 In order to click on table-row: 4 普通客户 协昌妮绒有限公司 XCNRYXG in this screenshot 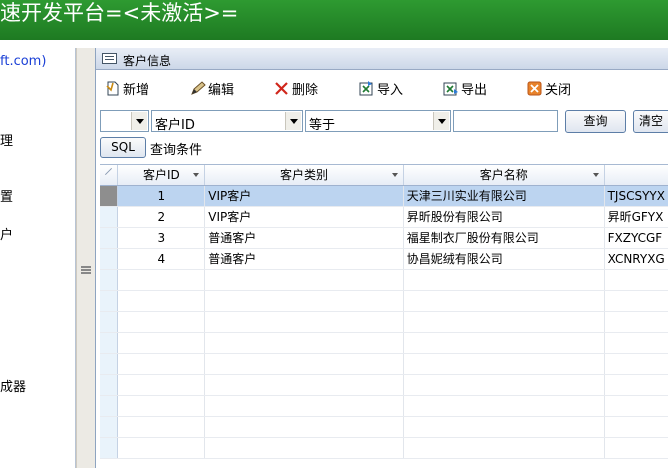, I will do `click(384, 259)`.